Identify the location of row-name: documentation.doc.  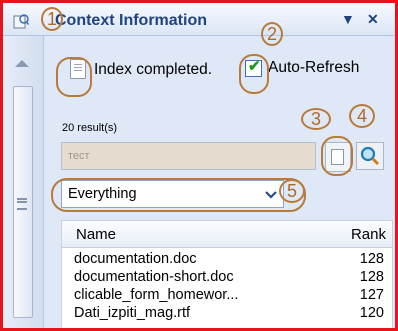
(135, 259).